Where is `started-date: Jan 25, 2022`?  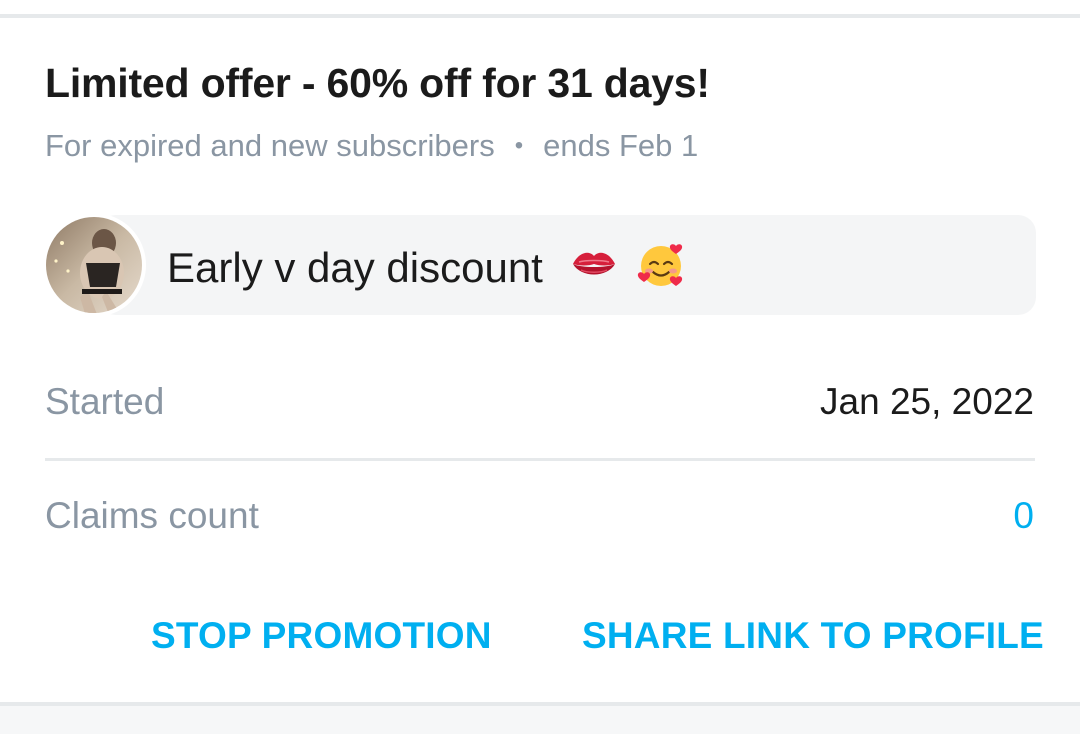 started-date: Jan 25, 2022 is located at coordinates (927, 401).